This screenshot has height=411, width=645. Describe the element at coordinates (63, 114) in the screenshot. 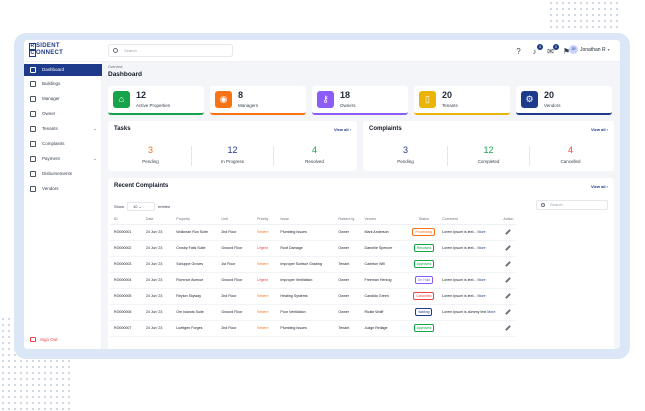

I see `sidebar-item-owner: Owner` at that location.